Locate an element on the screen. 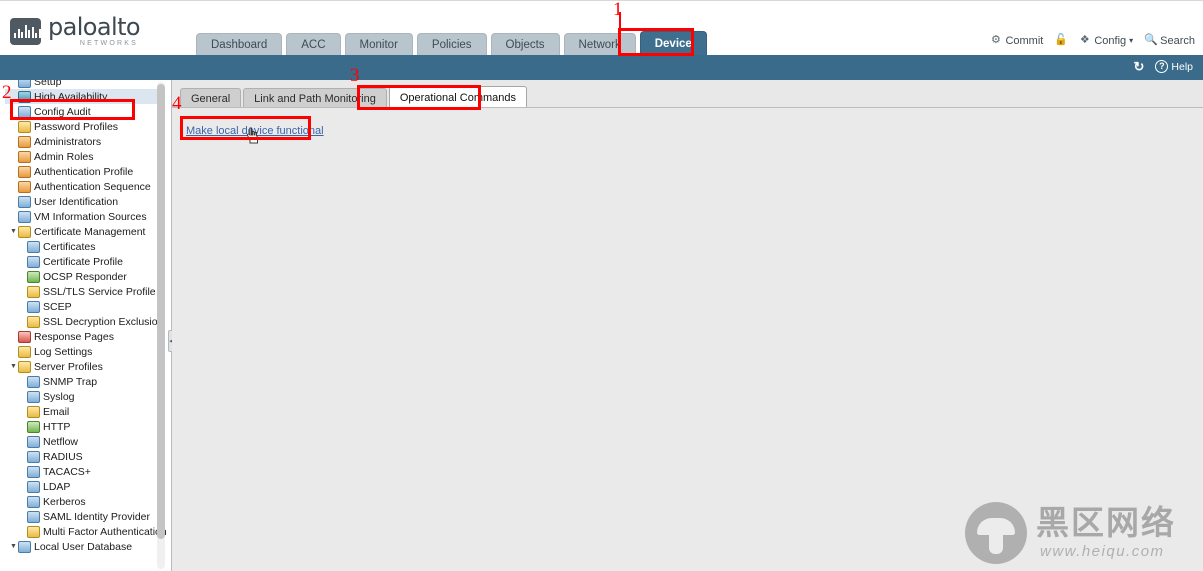 This screenshot has height=571, width=1203. sidebar-item-label: Multi Factor Authentication is located at coordinates (105, 531).